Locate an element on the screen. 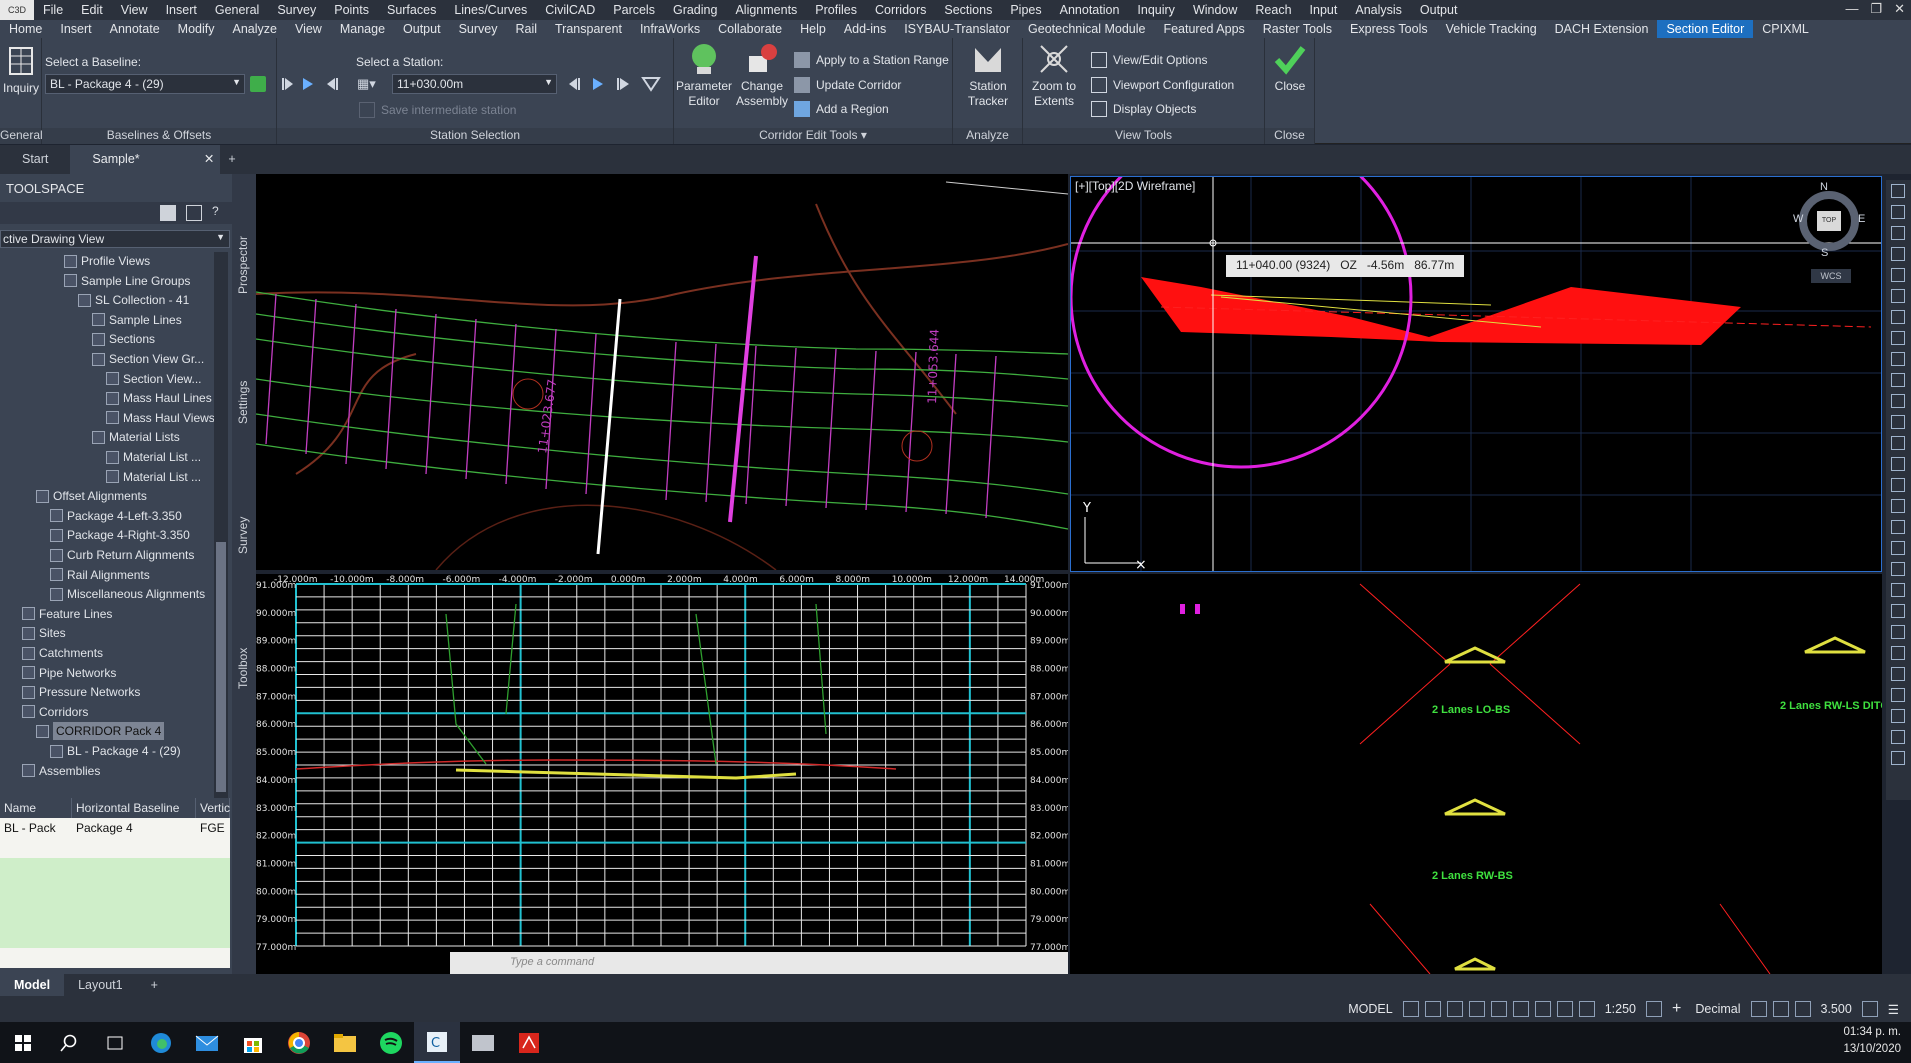  quick-properties-icon is located at coordinates (1758, 1009).